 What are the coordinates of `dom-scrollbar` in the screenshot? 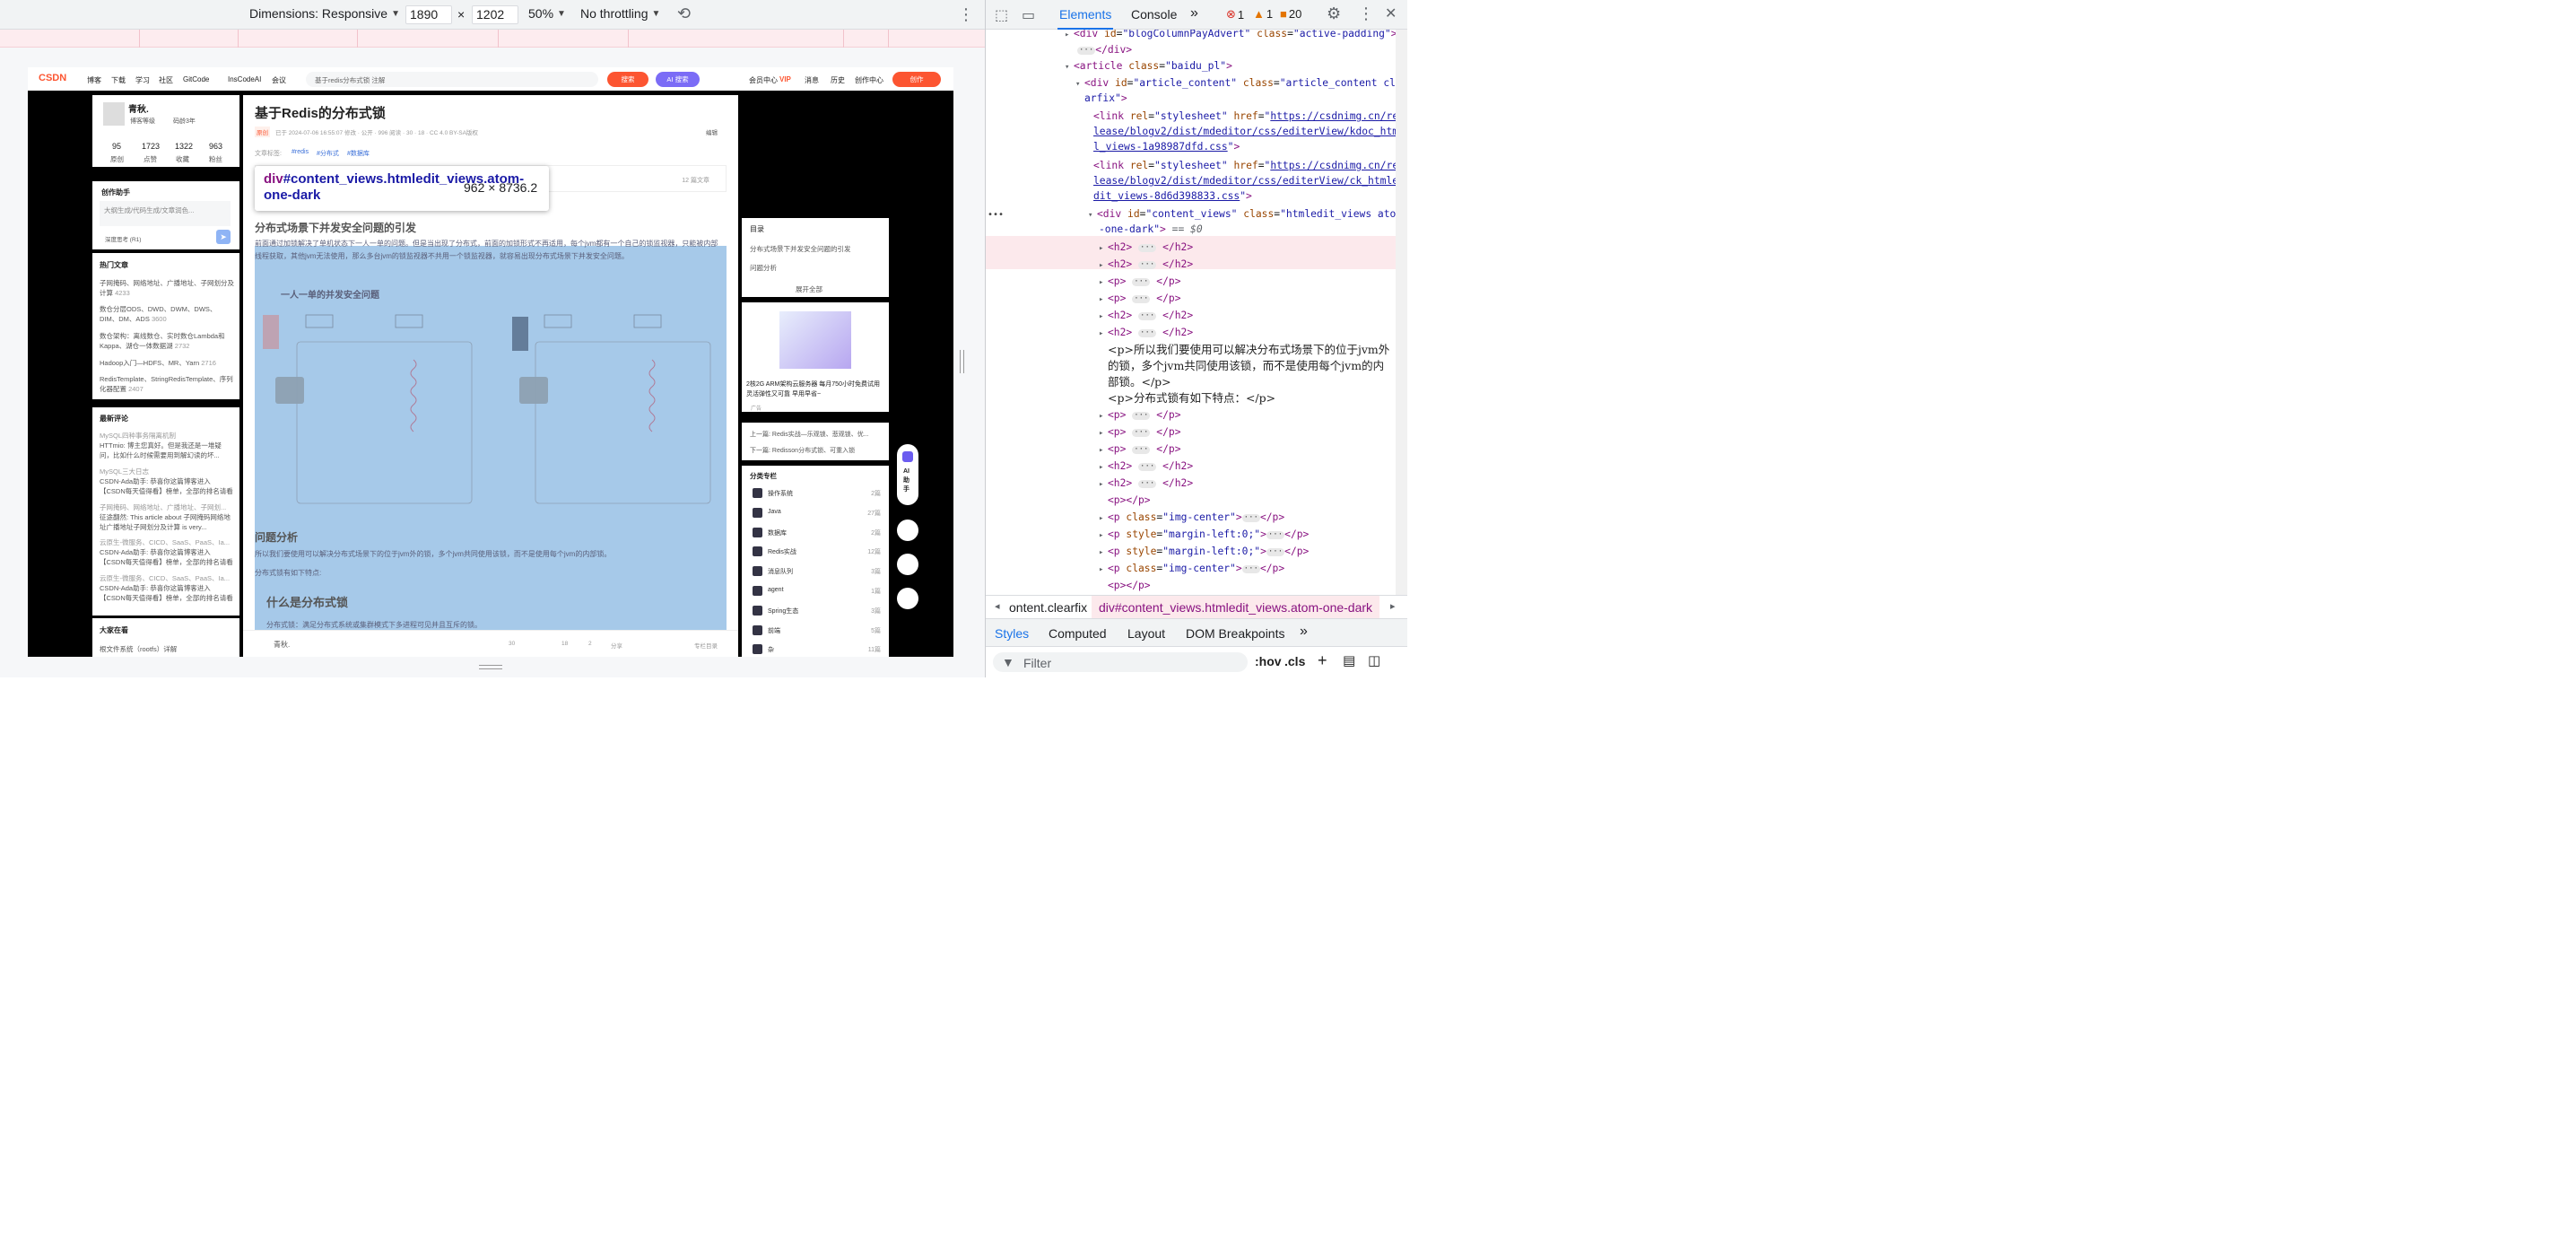 It's located at (1401, 312).